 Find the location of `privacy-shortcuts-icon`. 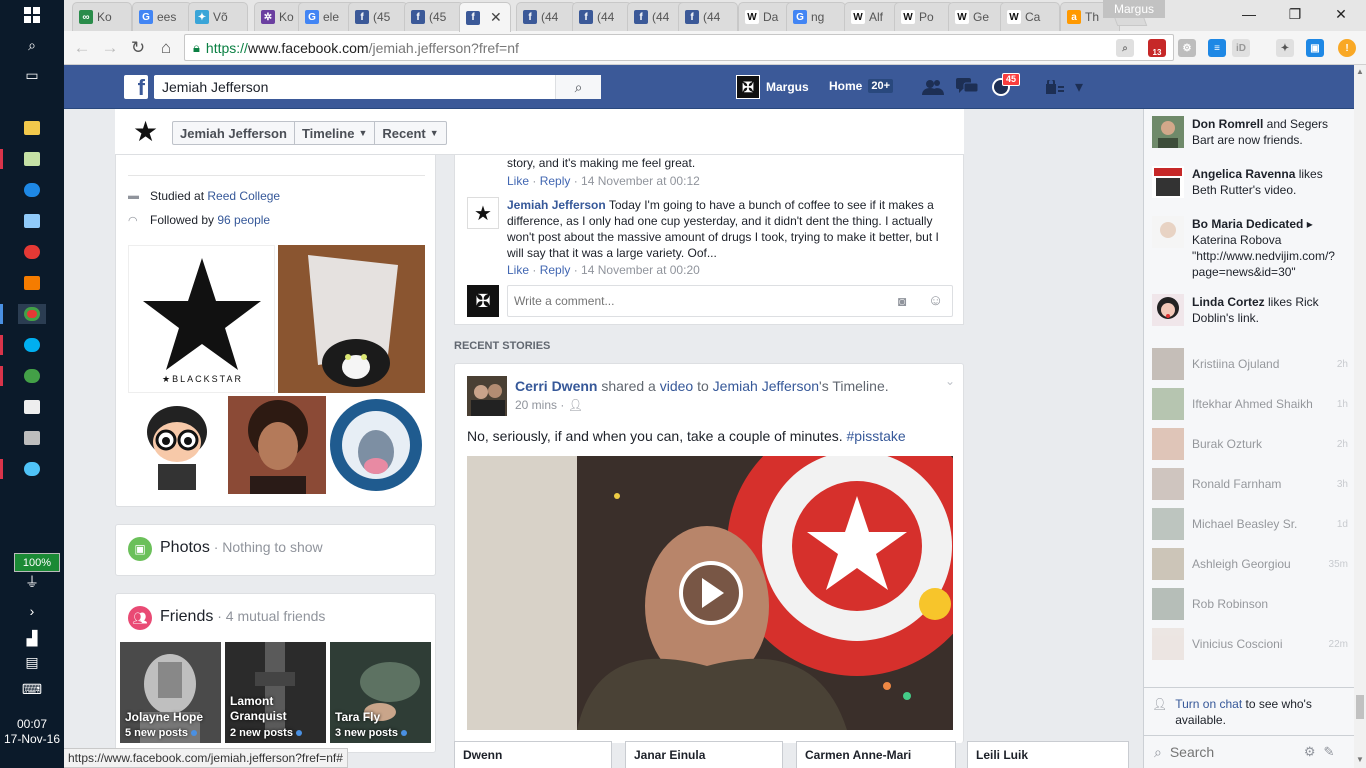

privacy-shortcuts-icon is located at coordinates (1055, 87).